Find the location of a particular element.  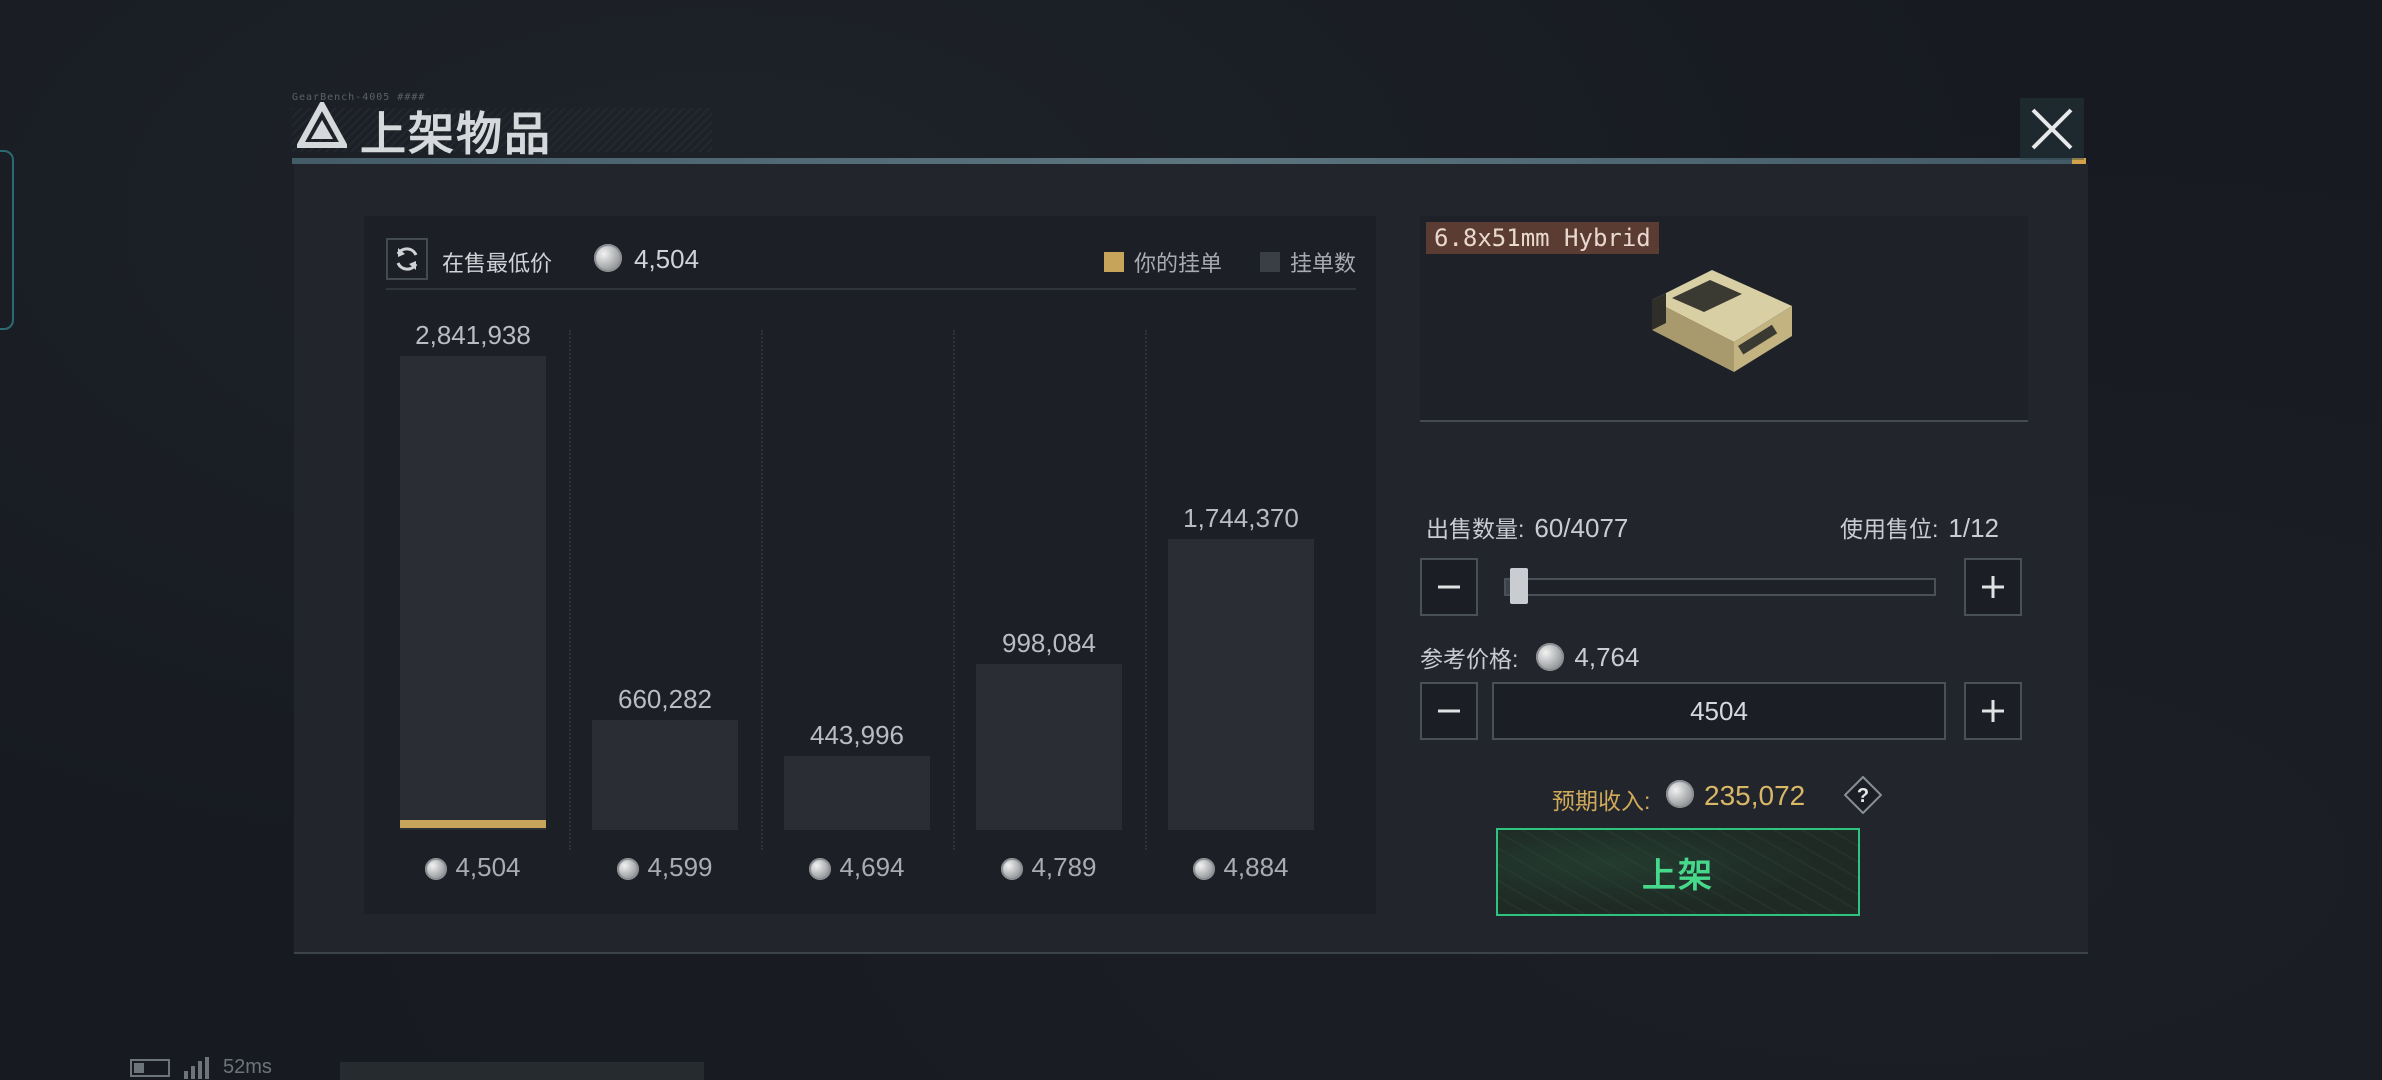

legend-count: 挂单数 is located at coordinates (1307, 262).